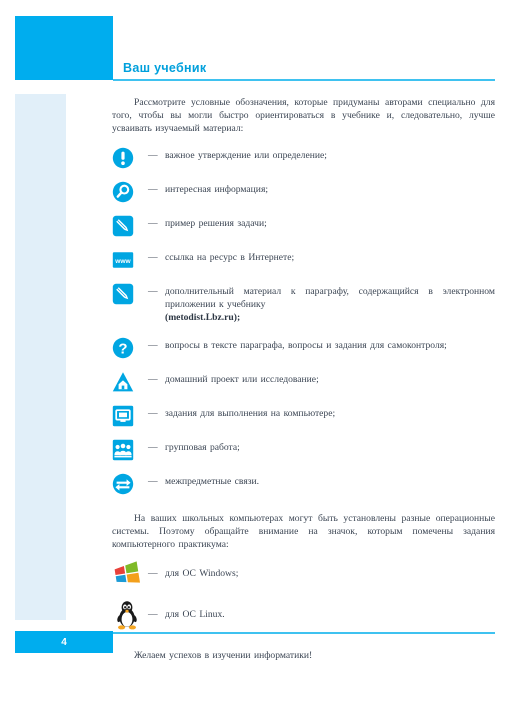 This screenshot has height=719, width=510. What do you see at coordinates (130, 415) in the screenshot?
I see `monitor-square-icon` at bounding box center [130, 415].